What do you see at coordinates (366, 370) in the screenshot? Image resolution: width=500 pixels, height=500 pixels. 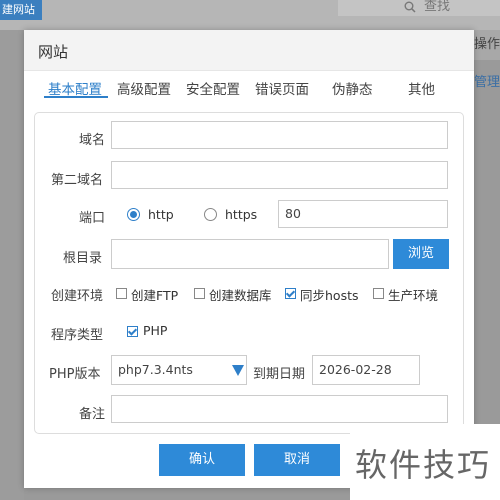 I see `expire-date-input: 2026-02-28` at bounding box center [366, 370].